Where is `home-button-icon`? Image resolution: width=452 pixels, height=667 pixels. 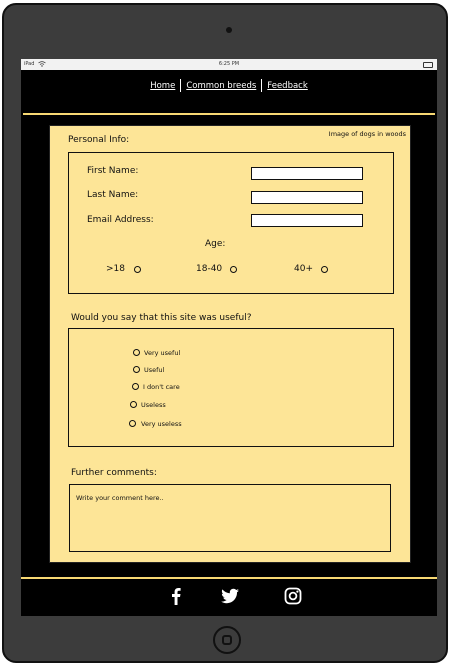
home-button-icon is located at coordinates (227, 640).